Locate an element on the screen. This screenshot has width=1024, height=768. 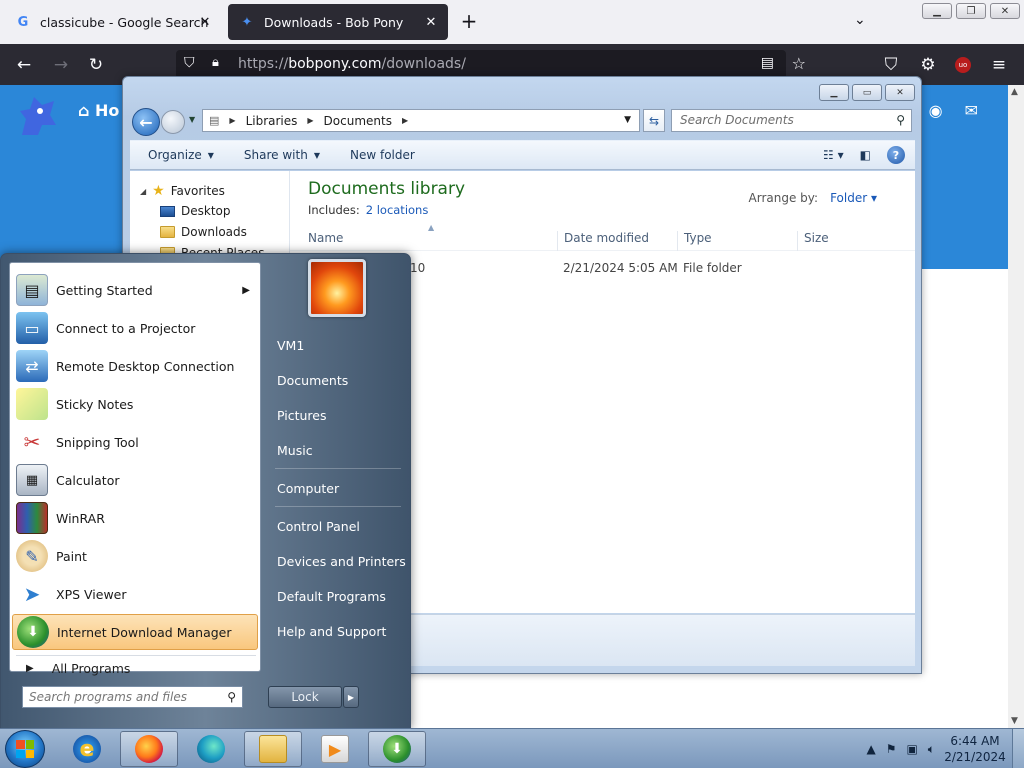
shutdown-options-arrow-icon: ▶ is located at coordinates (351, 697).